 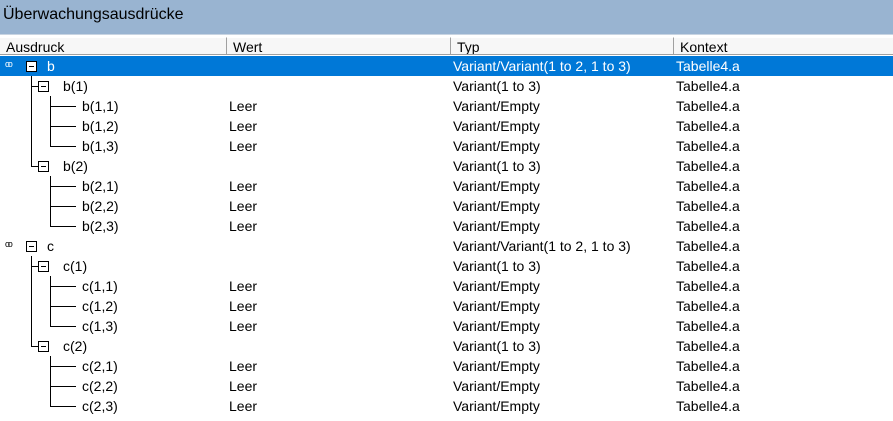 What do you see at coordinates (112, 186) in the screenshot?
I see `tree-cell: b(2,1)` at bounding box center [112, 186].